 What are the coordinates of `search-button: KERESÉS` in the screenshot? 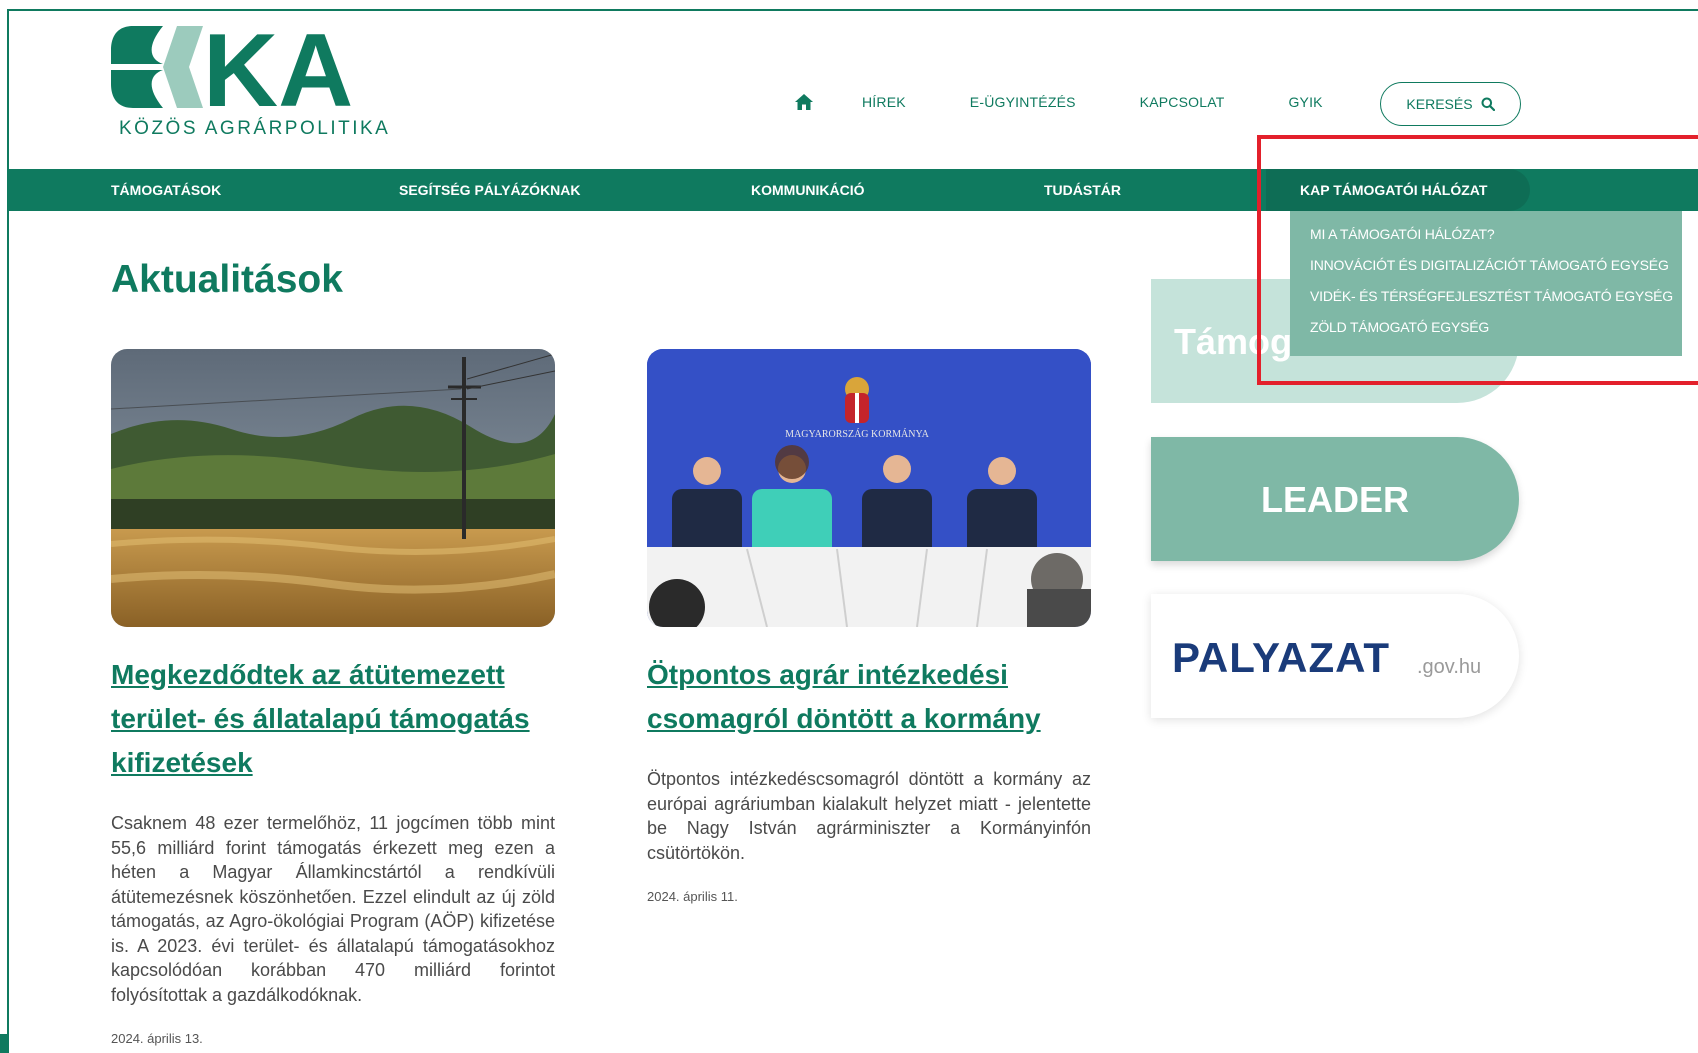 It's located at (1450, 104).